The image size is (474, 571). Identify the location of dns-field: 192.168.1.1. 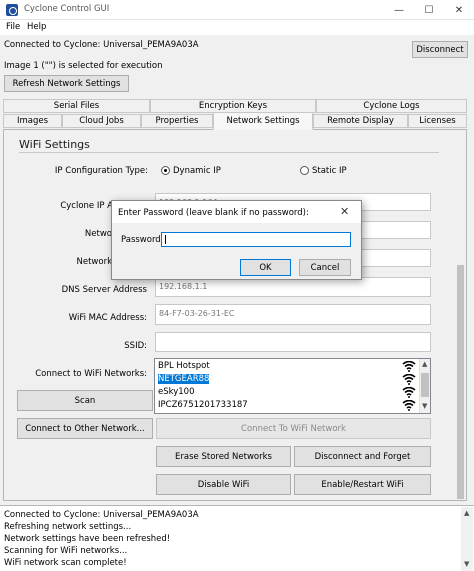
(293, 287).